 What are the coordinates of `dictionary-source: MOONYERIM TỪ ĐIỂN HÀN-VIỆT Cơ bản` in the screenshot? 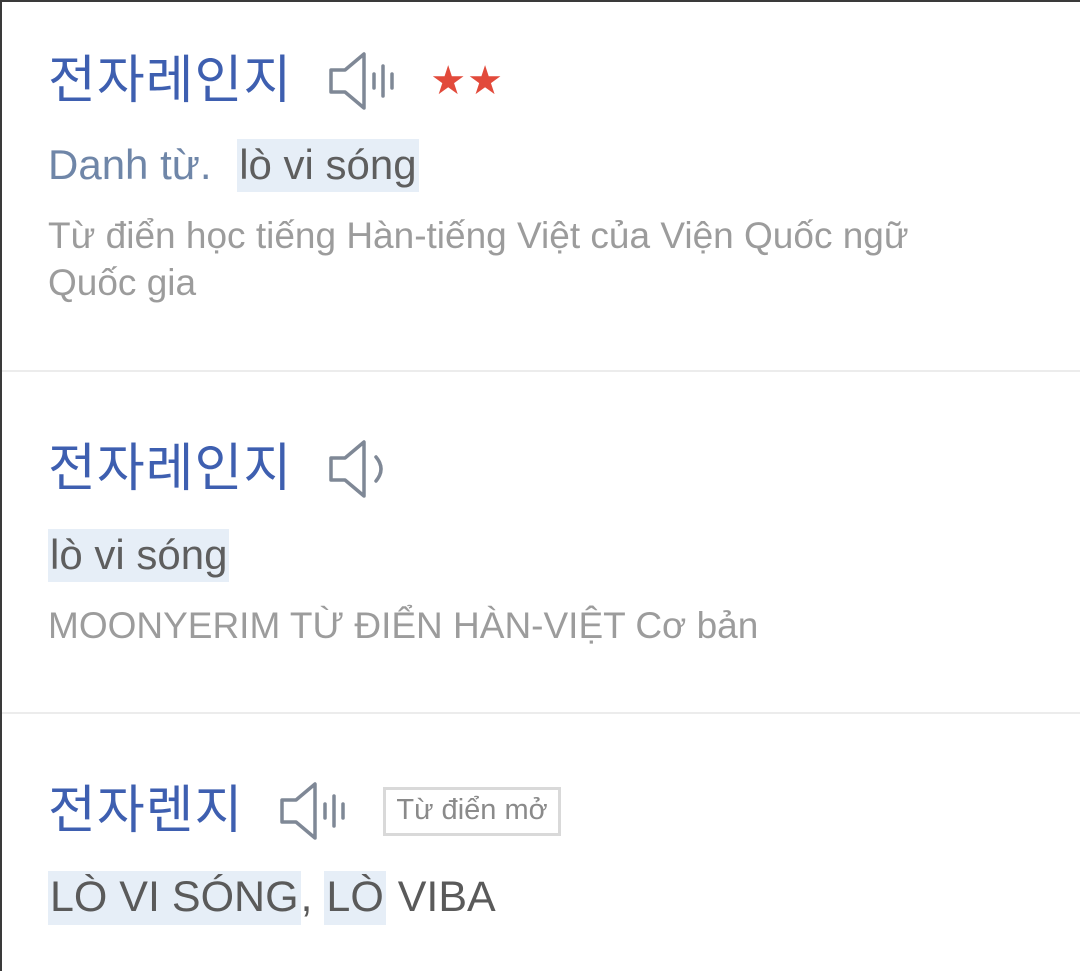 It's located at (403, 625).